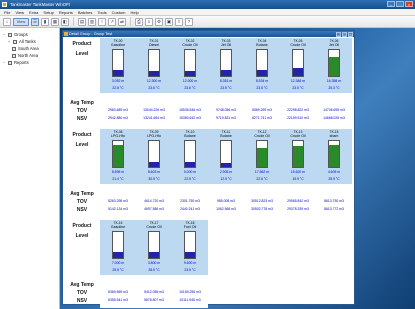 This screenshot has height=309, width=415. Describe the element at coordinates (82, 226) in the screenshot. I see `row-label-product: Product` at that location.